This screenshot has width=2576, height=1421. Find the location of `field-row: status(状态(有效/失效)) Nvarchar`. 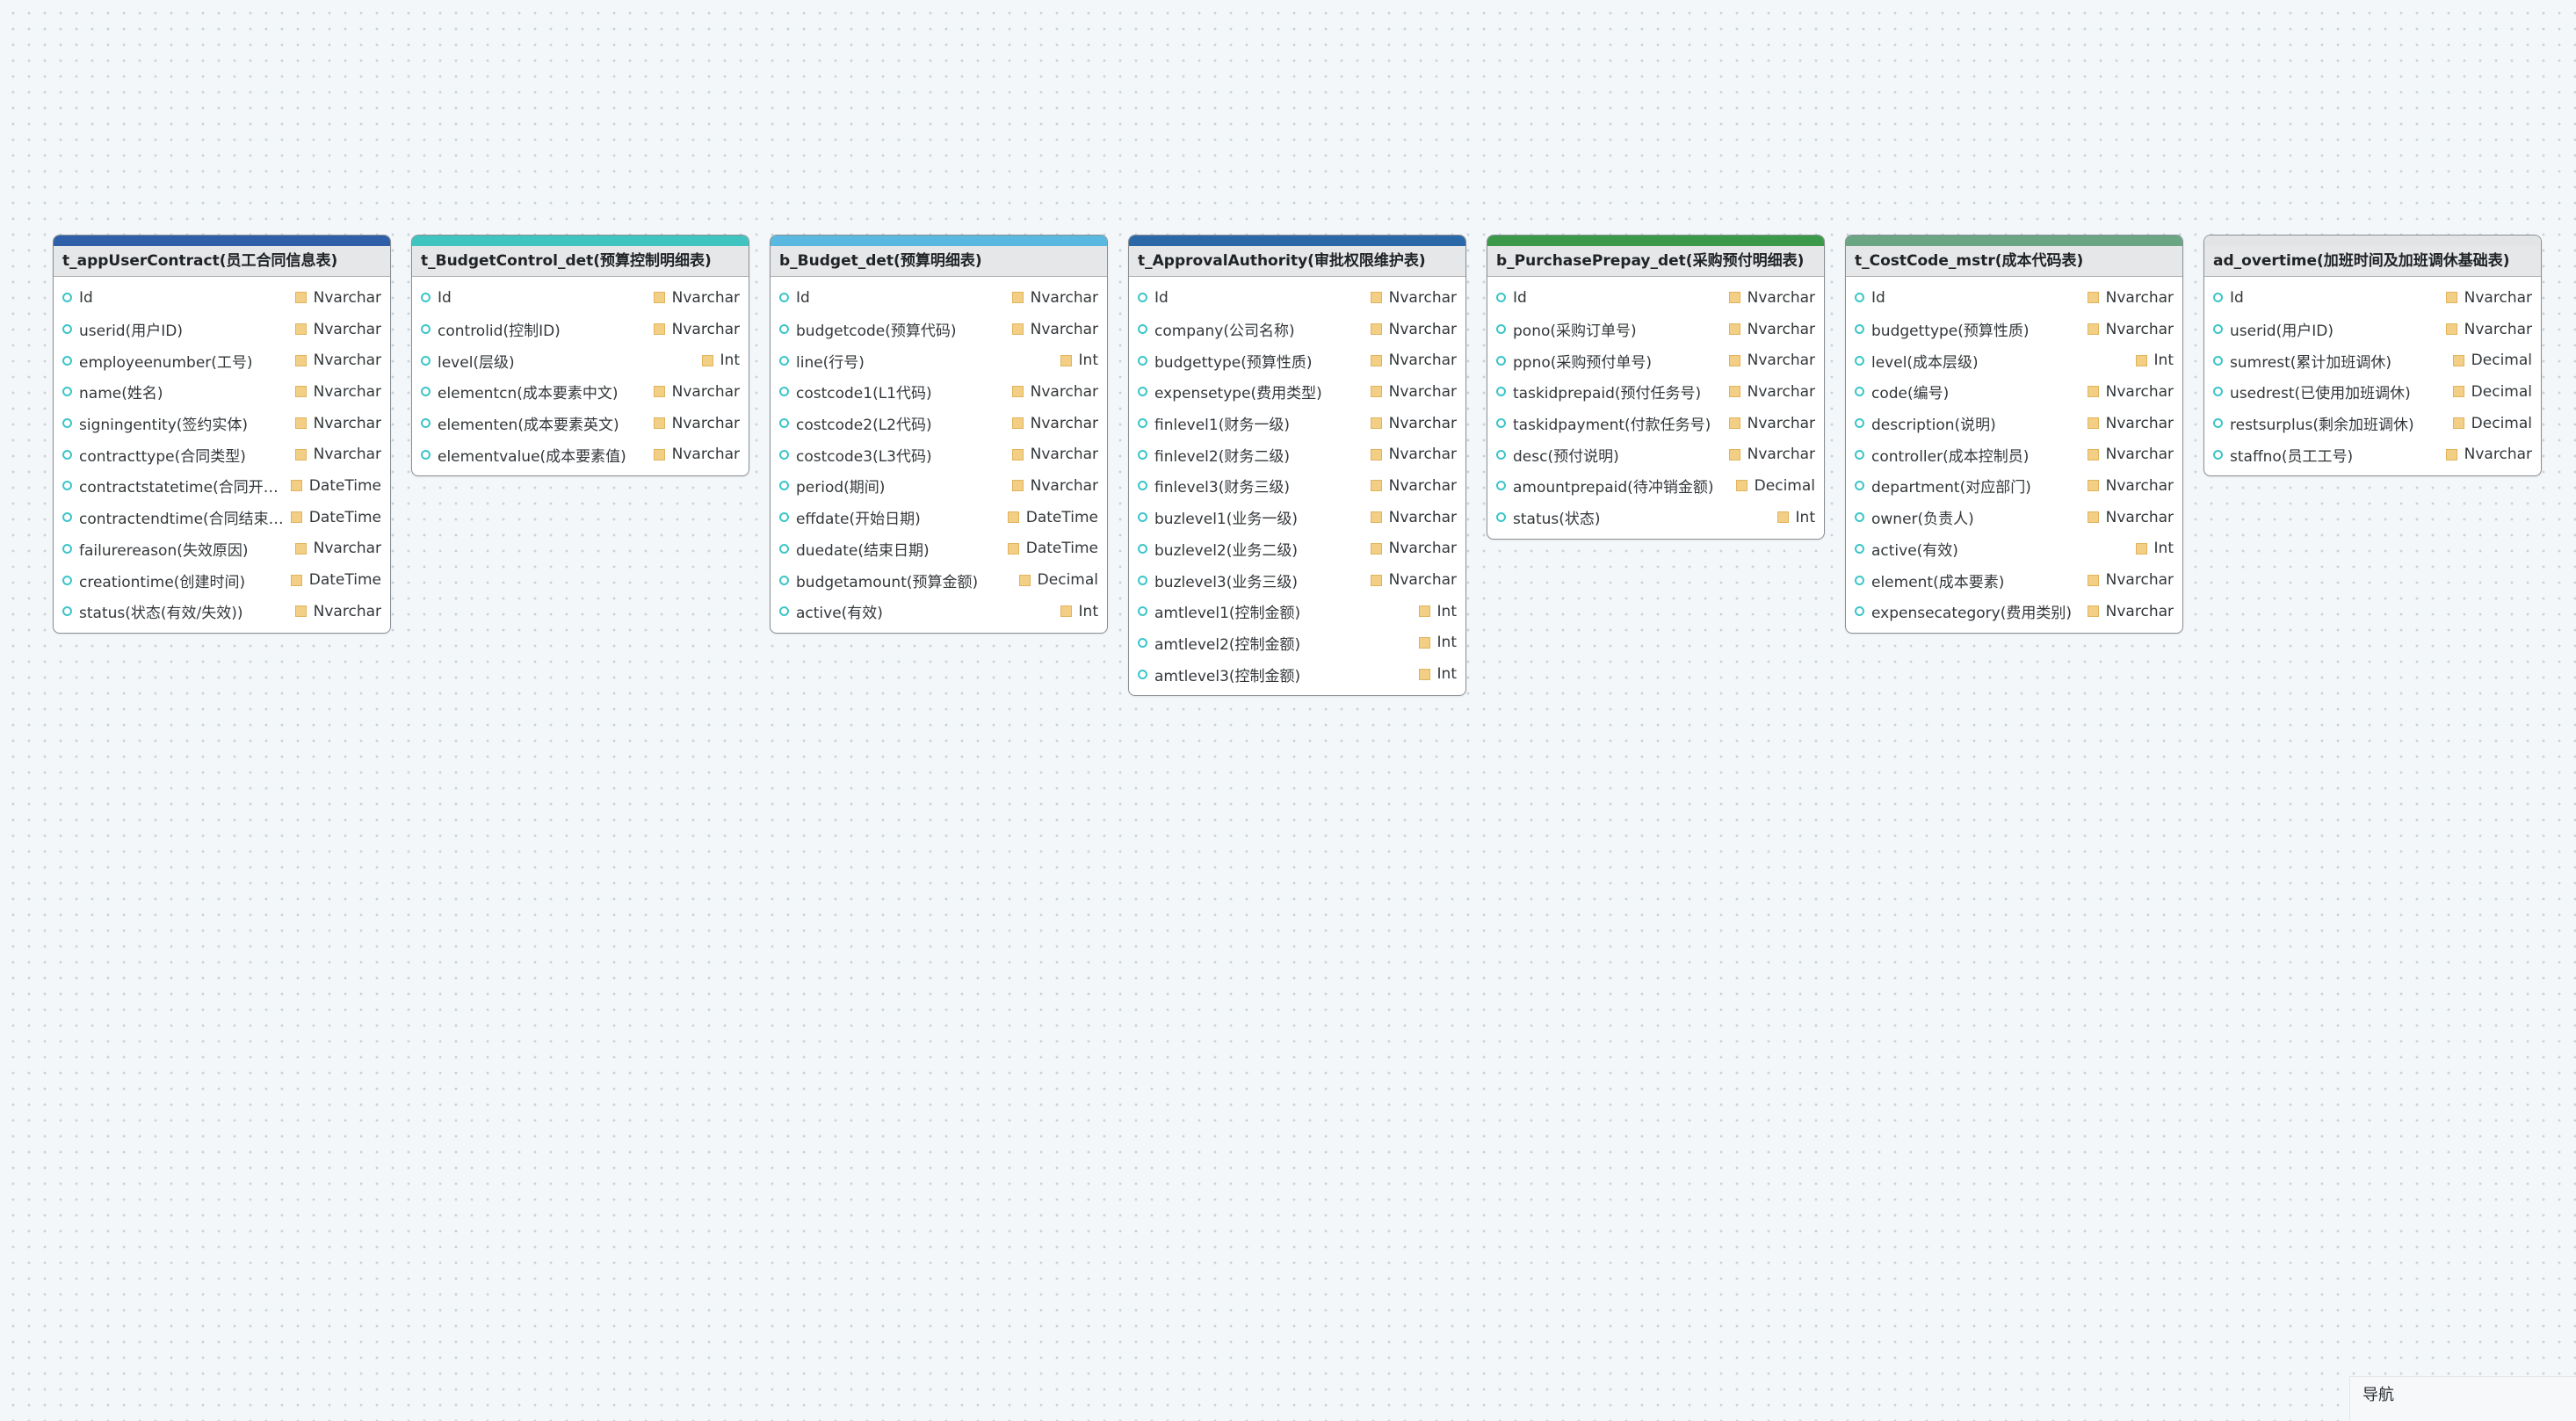

field-row: status(状态(有效/失效)) Nvarchar is located at coordinates (222, 612).